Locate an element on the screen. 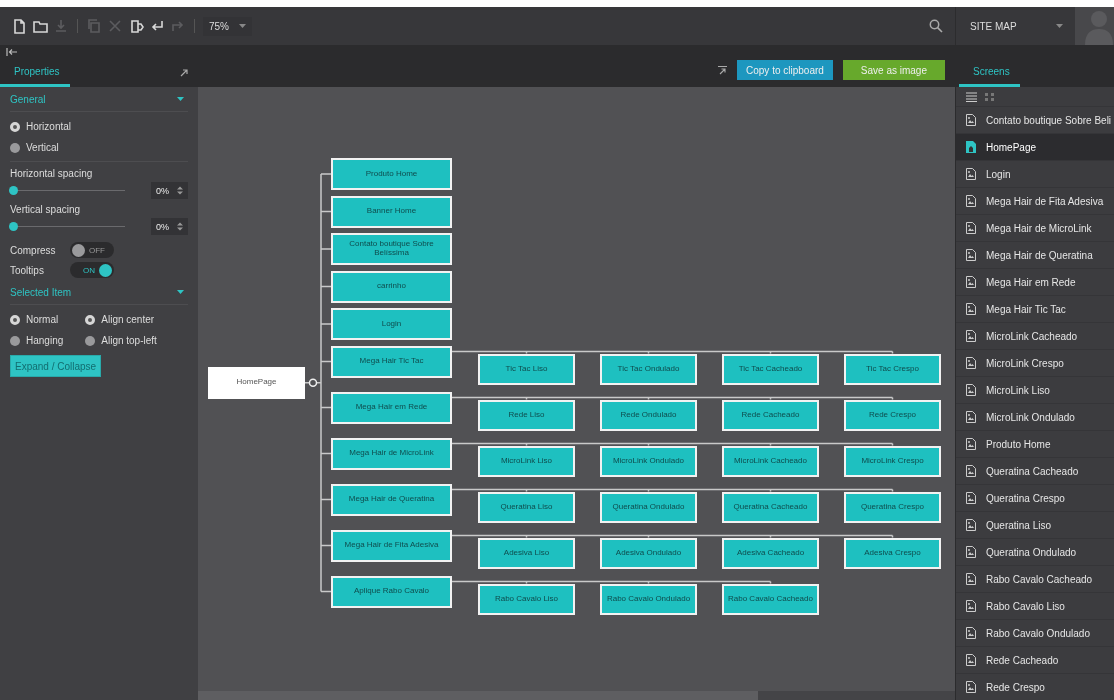 The image size is (1114, 700). diagram-node: Tic Tac Crespo is located at coordinates (892, 369).